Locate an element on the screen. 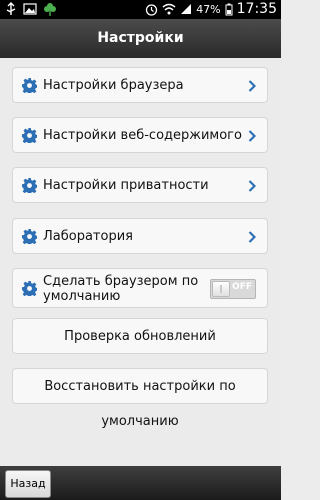 The image size is (320, 500). restore-defaults-label: Восстановить настройки по умолчанию is located at coordinates (140, 404).